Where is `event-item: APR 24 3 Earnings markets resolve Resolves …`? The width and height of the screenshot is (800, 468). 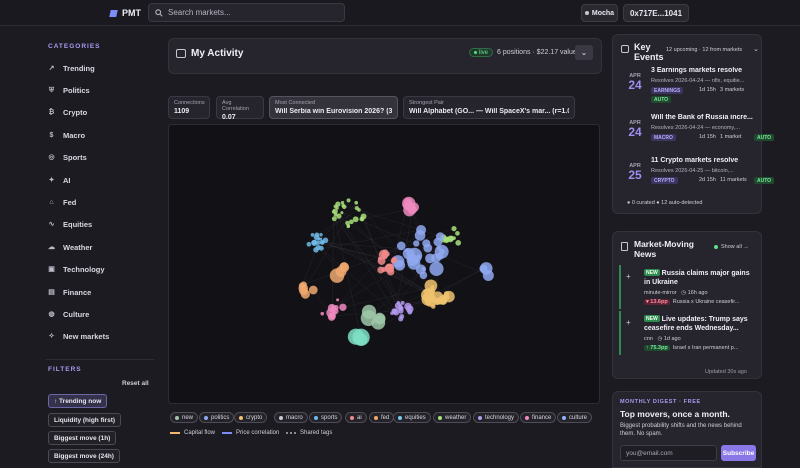
event-item: APR 24 3 Earnings markets resolve Resolves … is located at coordinates (691, 87).